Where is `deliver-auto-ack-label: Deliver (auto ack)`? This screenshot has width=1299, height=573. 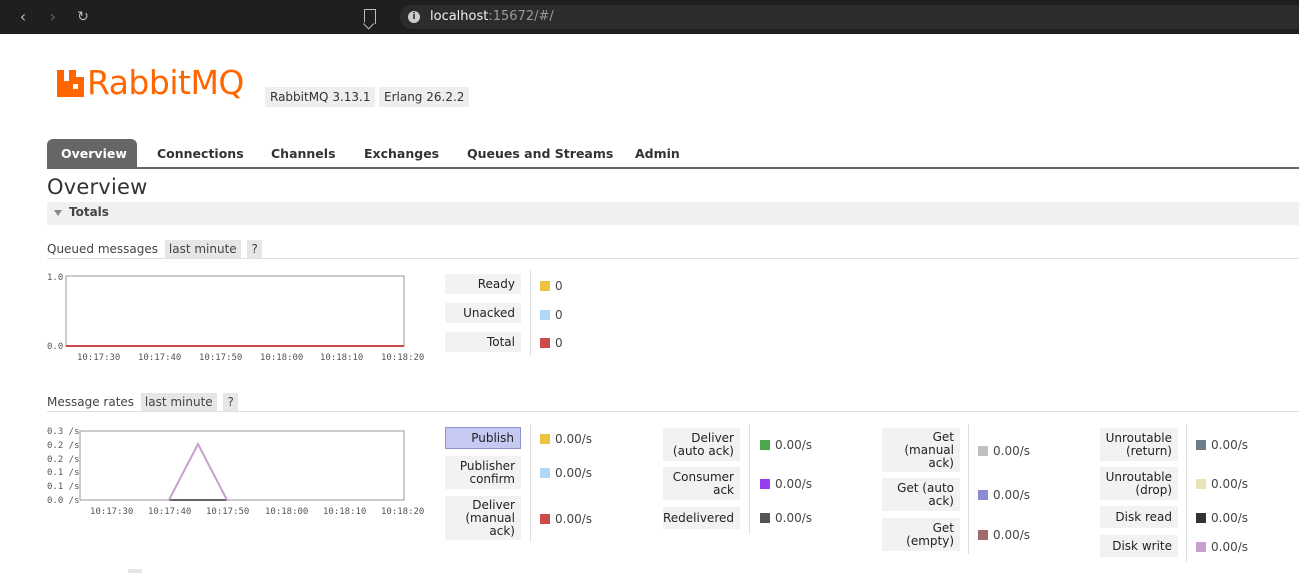 deliver-auto-ack-label: Deliver (auto ack) is located at coordinates (701, 444).